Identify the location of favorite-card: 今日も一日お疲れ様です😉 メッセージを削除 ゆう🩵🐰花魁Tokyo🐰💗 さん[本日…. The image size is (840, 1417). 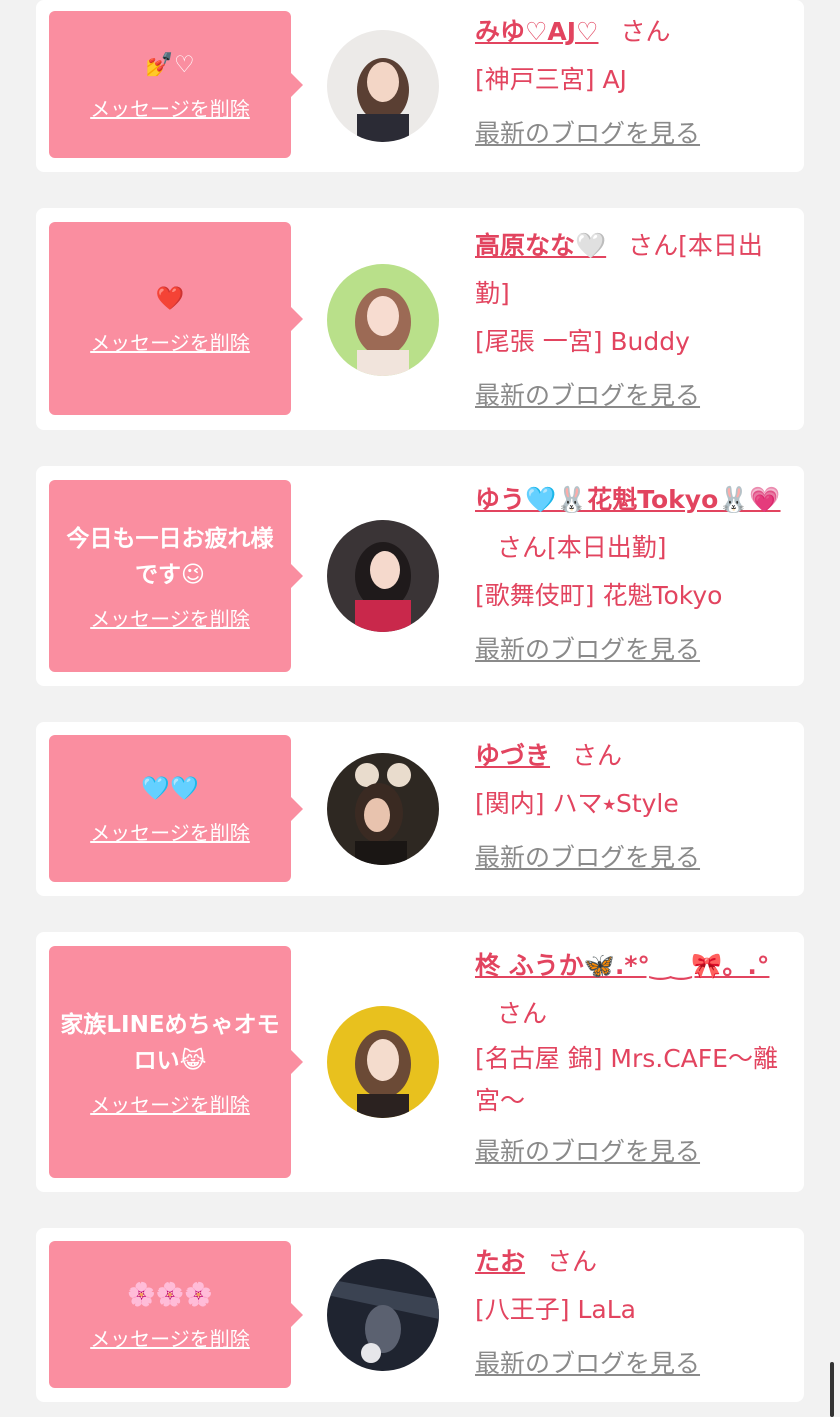
(420, 576).